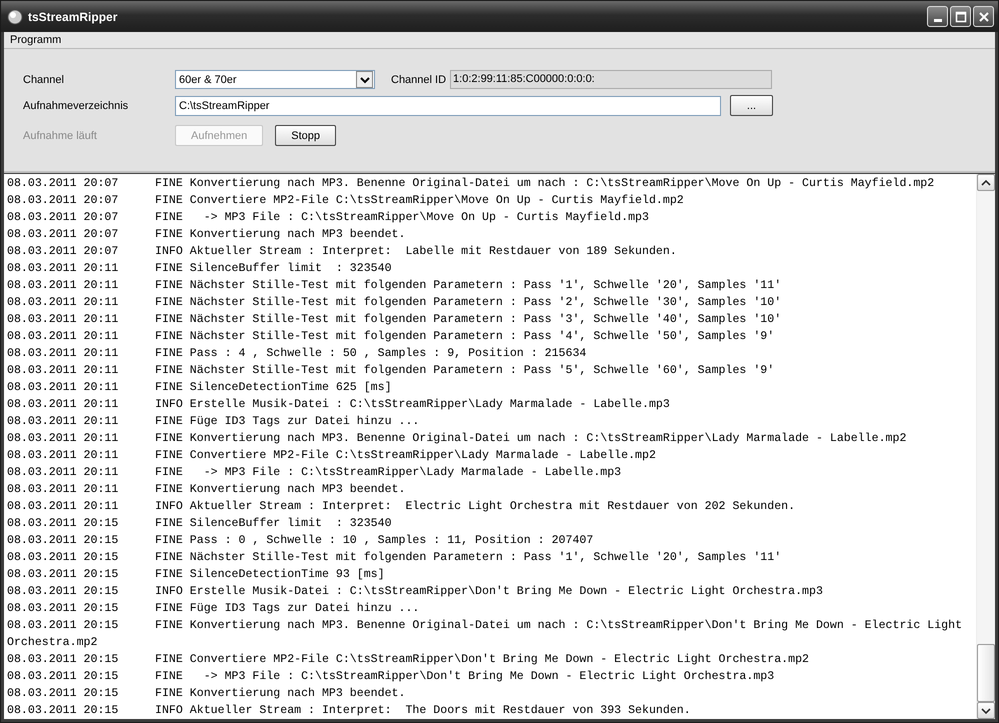 This screenshot has height=723, width=999. What do you see at coordinates (405, 456) in the screenshot?
I see `log-message: FINE Convertiere MP2-File C:\tsStreamRipper\Lady Marmalade - Labelle.mp2` at bounding box center [405, 456].